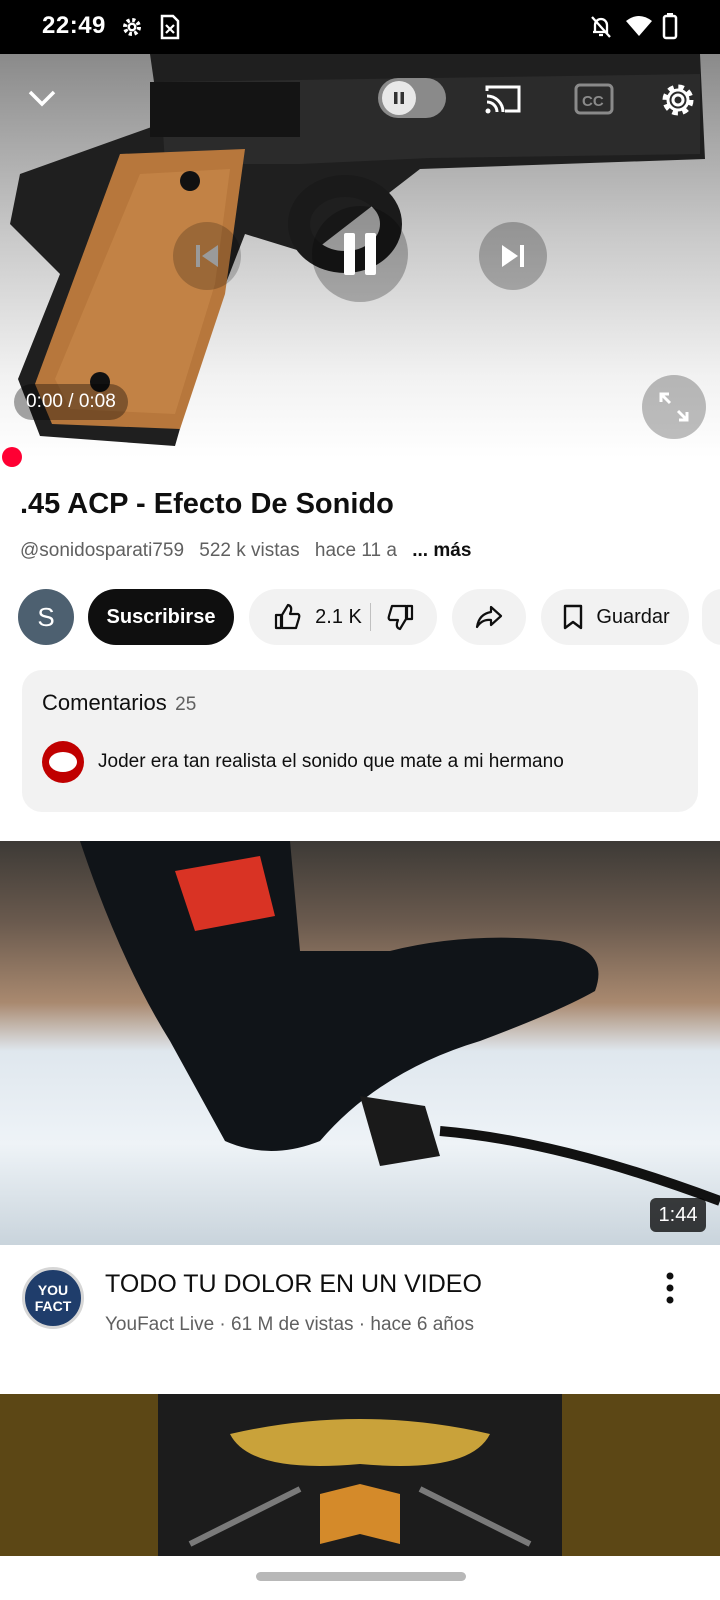 The height and width of the screenshot is (1600, 720). I want to click on progress-scrubber, so click(12, 457).